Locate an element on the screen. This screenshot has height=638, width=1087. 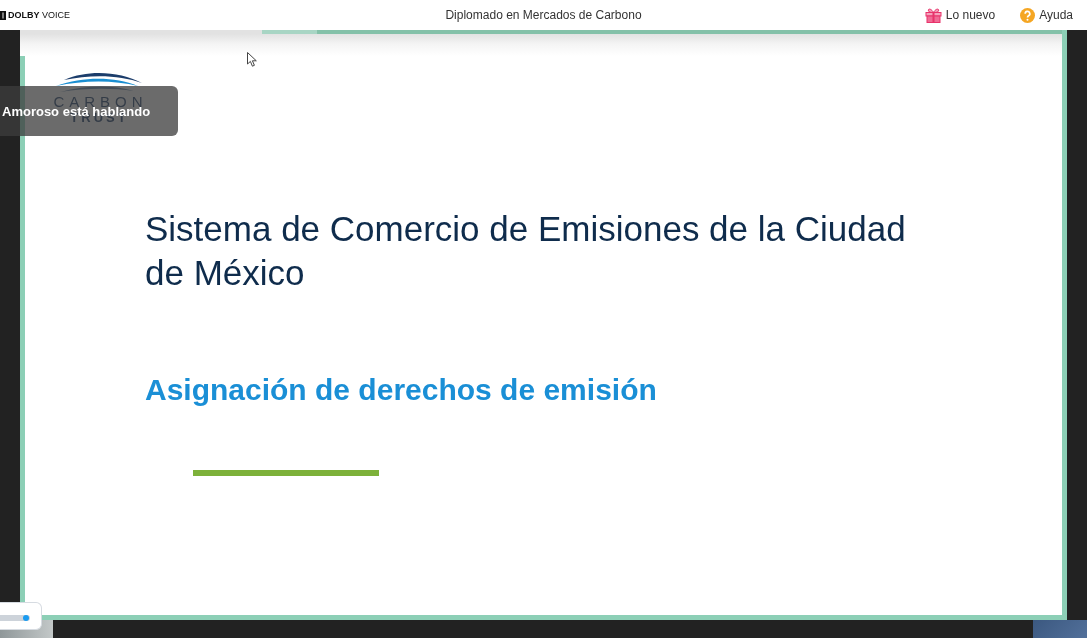
slide-title: Sistema de Comercio de Emisiones de la Ciudad de México is located at coordinates (526, 251).